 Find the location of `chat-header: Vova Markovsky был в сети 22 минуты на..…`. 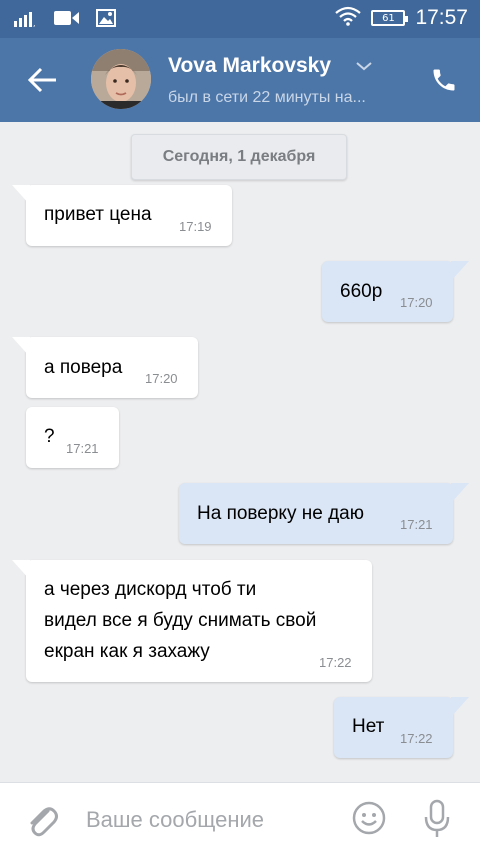

chat-header: Vova Markovsky был в сети 22 минуты на..… is located at coordinates (240, 80).